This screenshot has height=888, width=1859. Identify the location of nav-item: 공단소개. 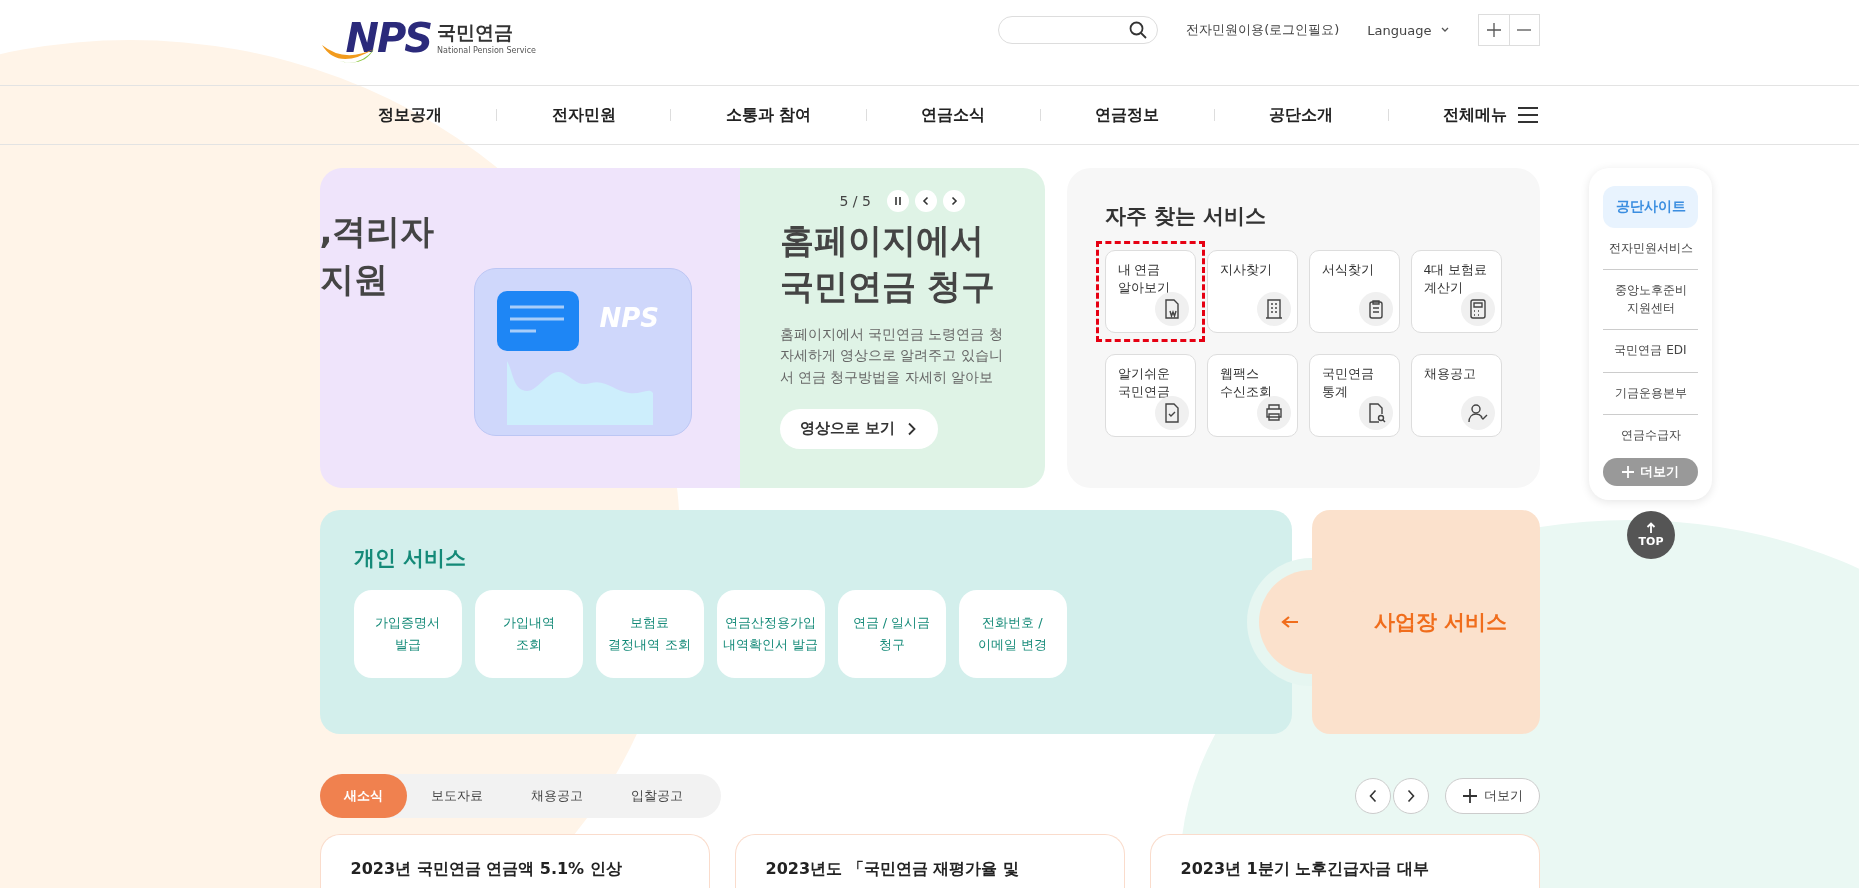
(1301, 115).